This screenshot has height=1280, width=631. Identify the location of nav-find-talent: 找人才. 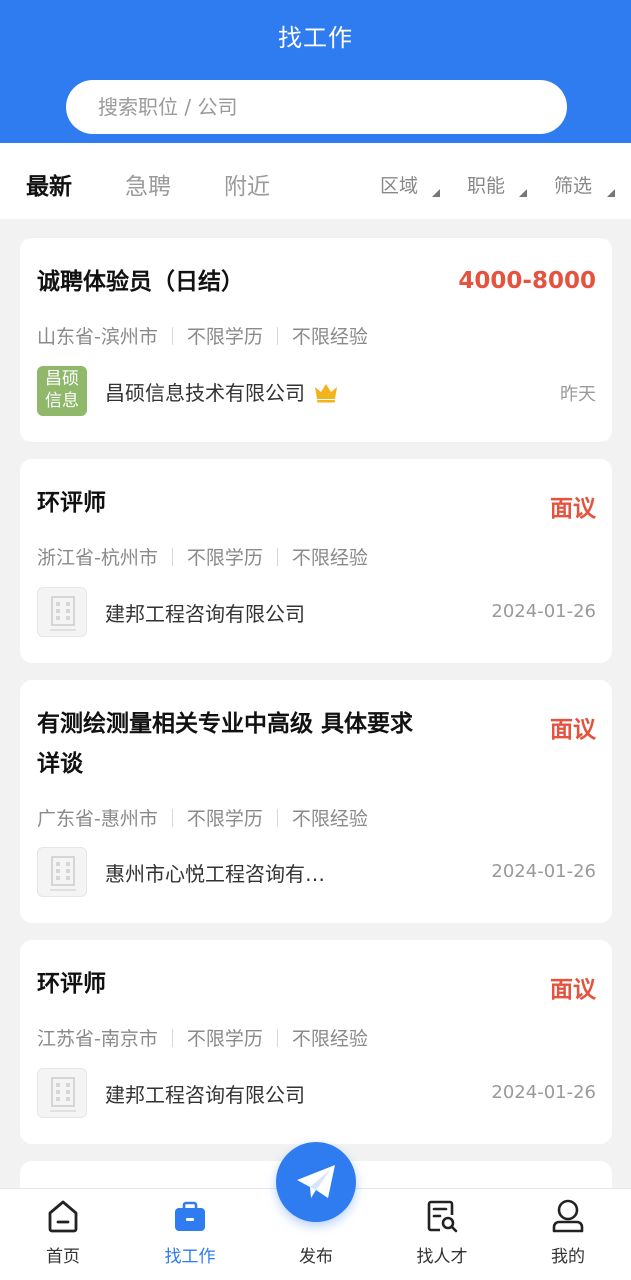
(442, 1234).